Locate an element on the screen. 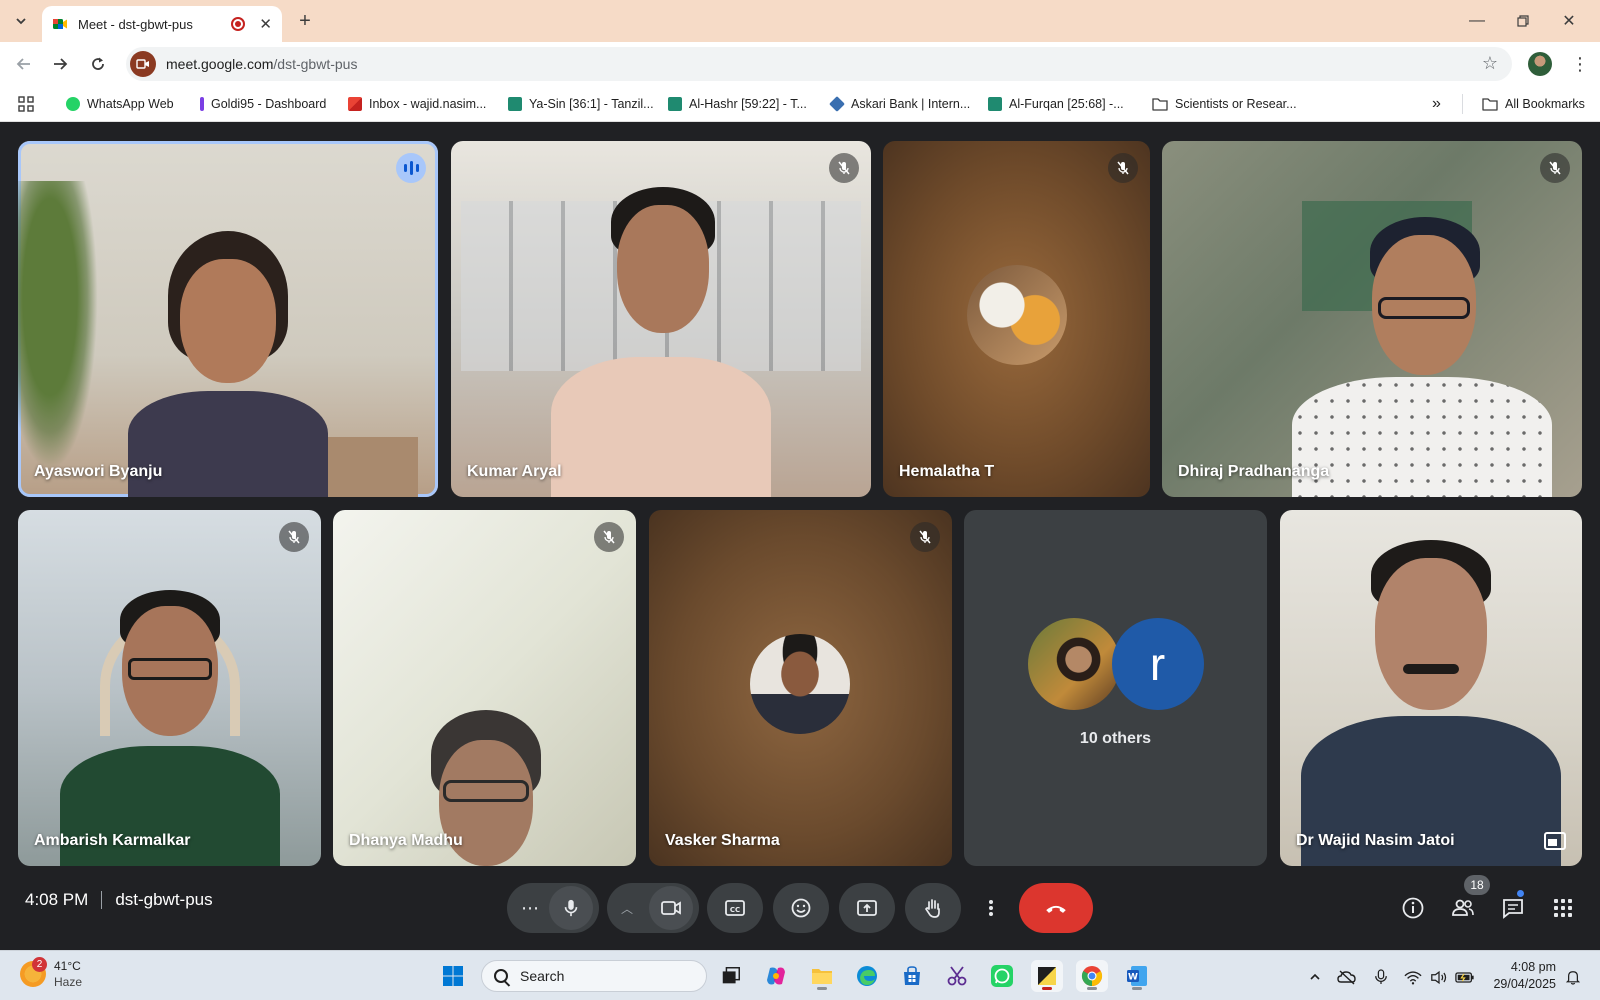  windows-logo-icon is located at coordinates (453, 976).